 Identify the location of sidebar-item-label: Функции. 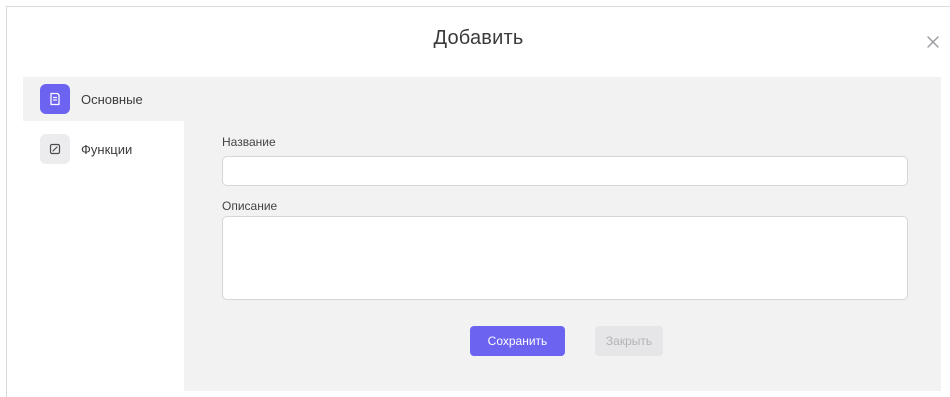
(107, 149).